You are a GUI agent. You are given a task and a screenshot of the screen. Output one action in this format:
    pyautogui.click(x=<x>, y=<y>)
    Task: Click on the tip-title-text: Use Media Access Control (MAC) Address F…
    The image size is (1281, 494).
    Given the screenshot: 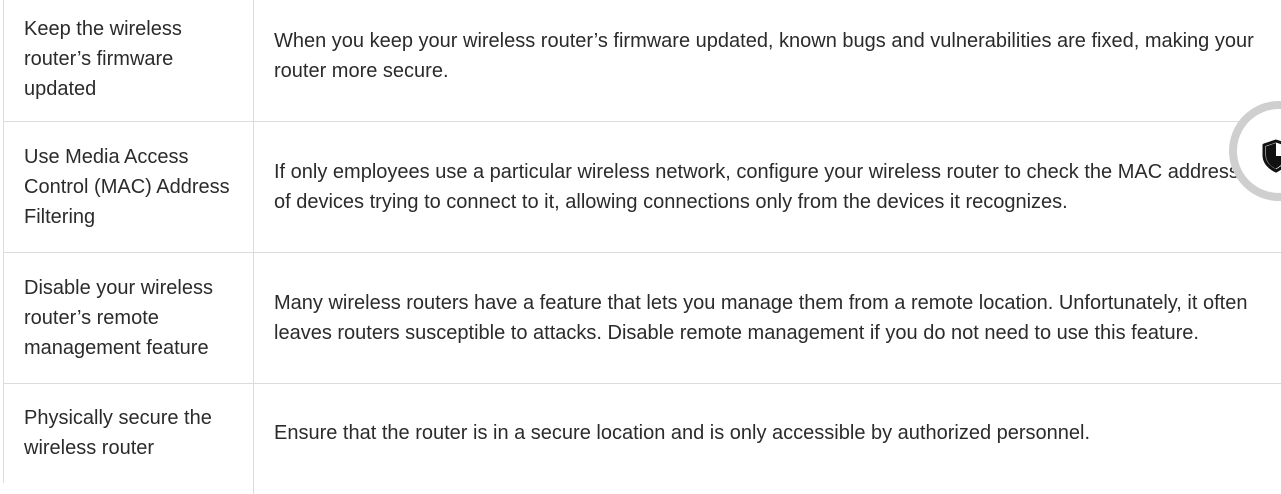 What is the action you would take?
    pyautogui.click(x=127, y=187)
    